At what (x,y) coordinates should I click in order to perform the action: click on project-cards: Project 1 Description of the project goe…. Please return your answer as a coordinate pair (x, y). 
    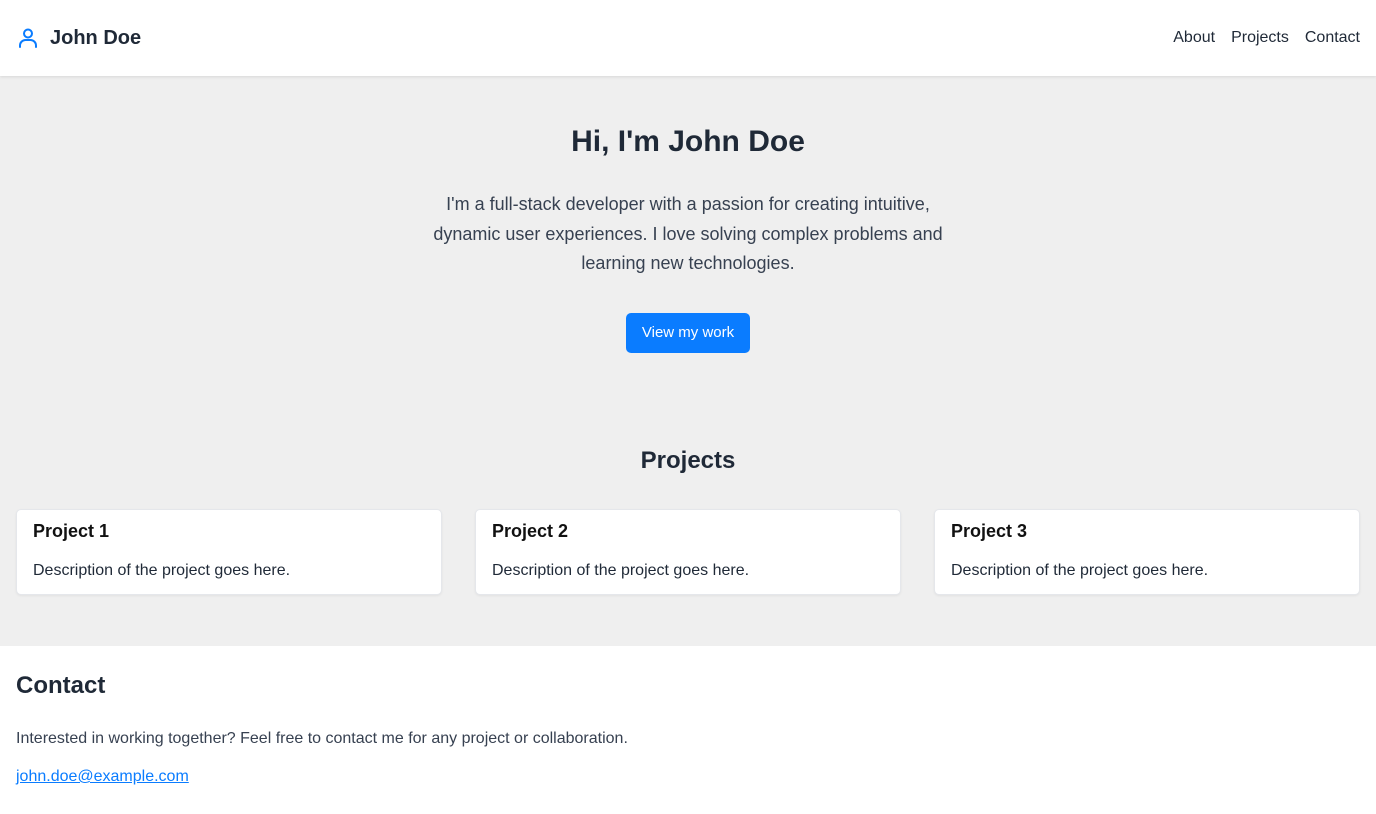
    Looking at the image, I should click on (688, 551).